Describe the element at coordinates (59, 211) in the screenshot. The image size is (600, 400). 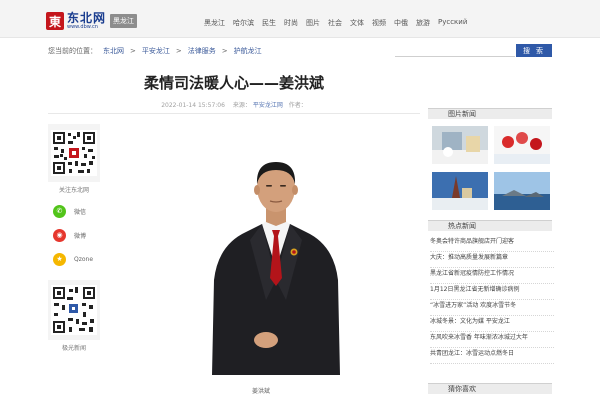
I see `wechat-icon: ✆` at that location.